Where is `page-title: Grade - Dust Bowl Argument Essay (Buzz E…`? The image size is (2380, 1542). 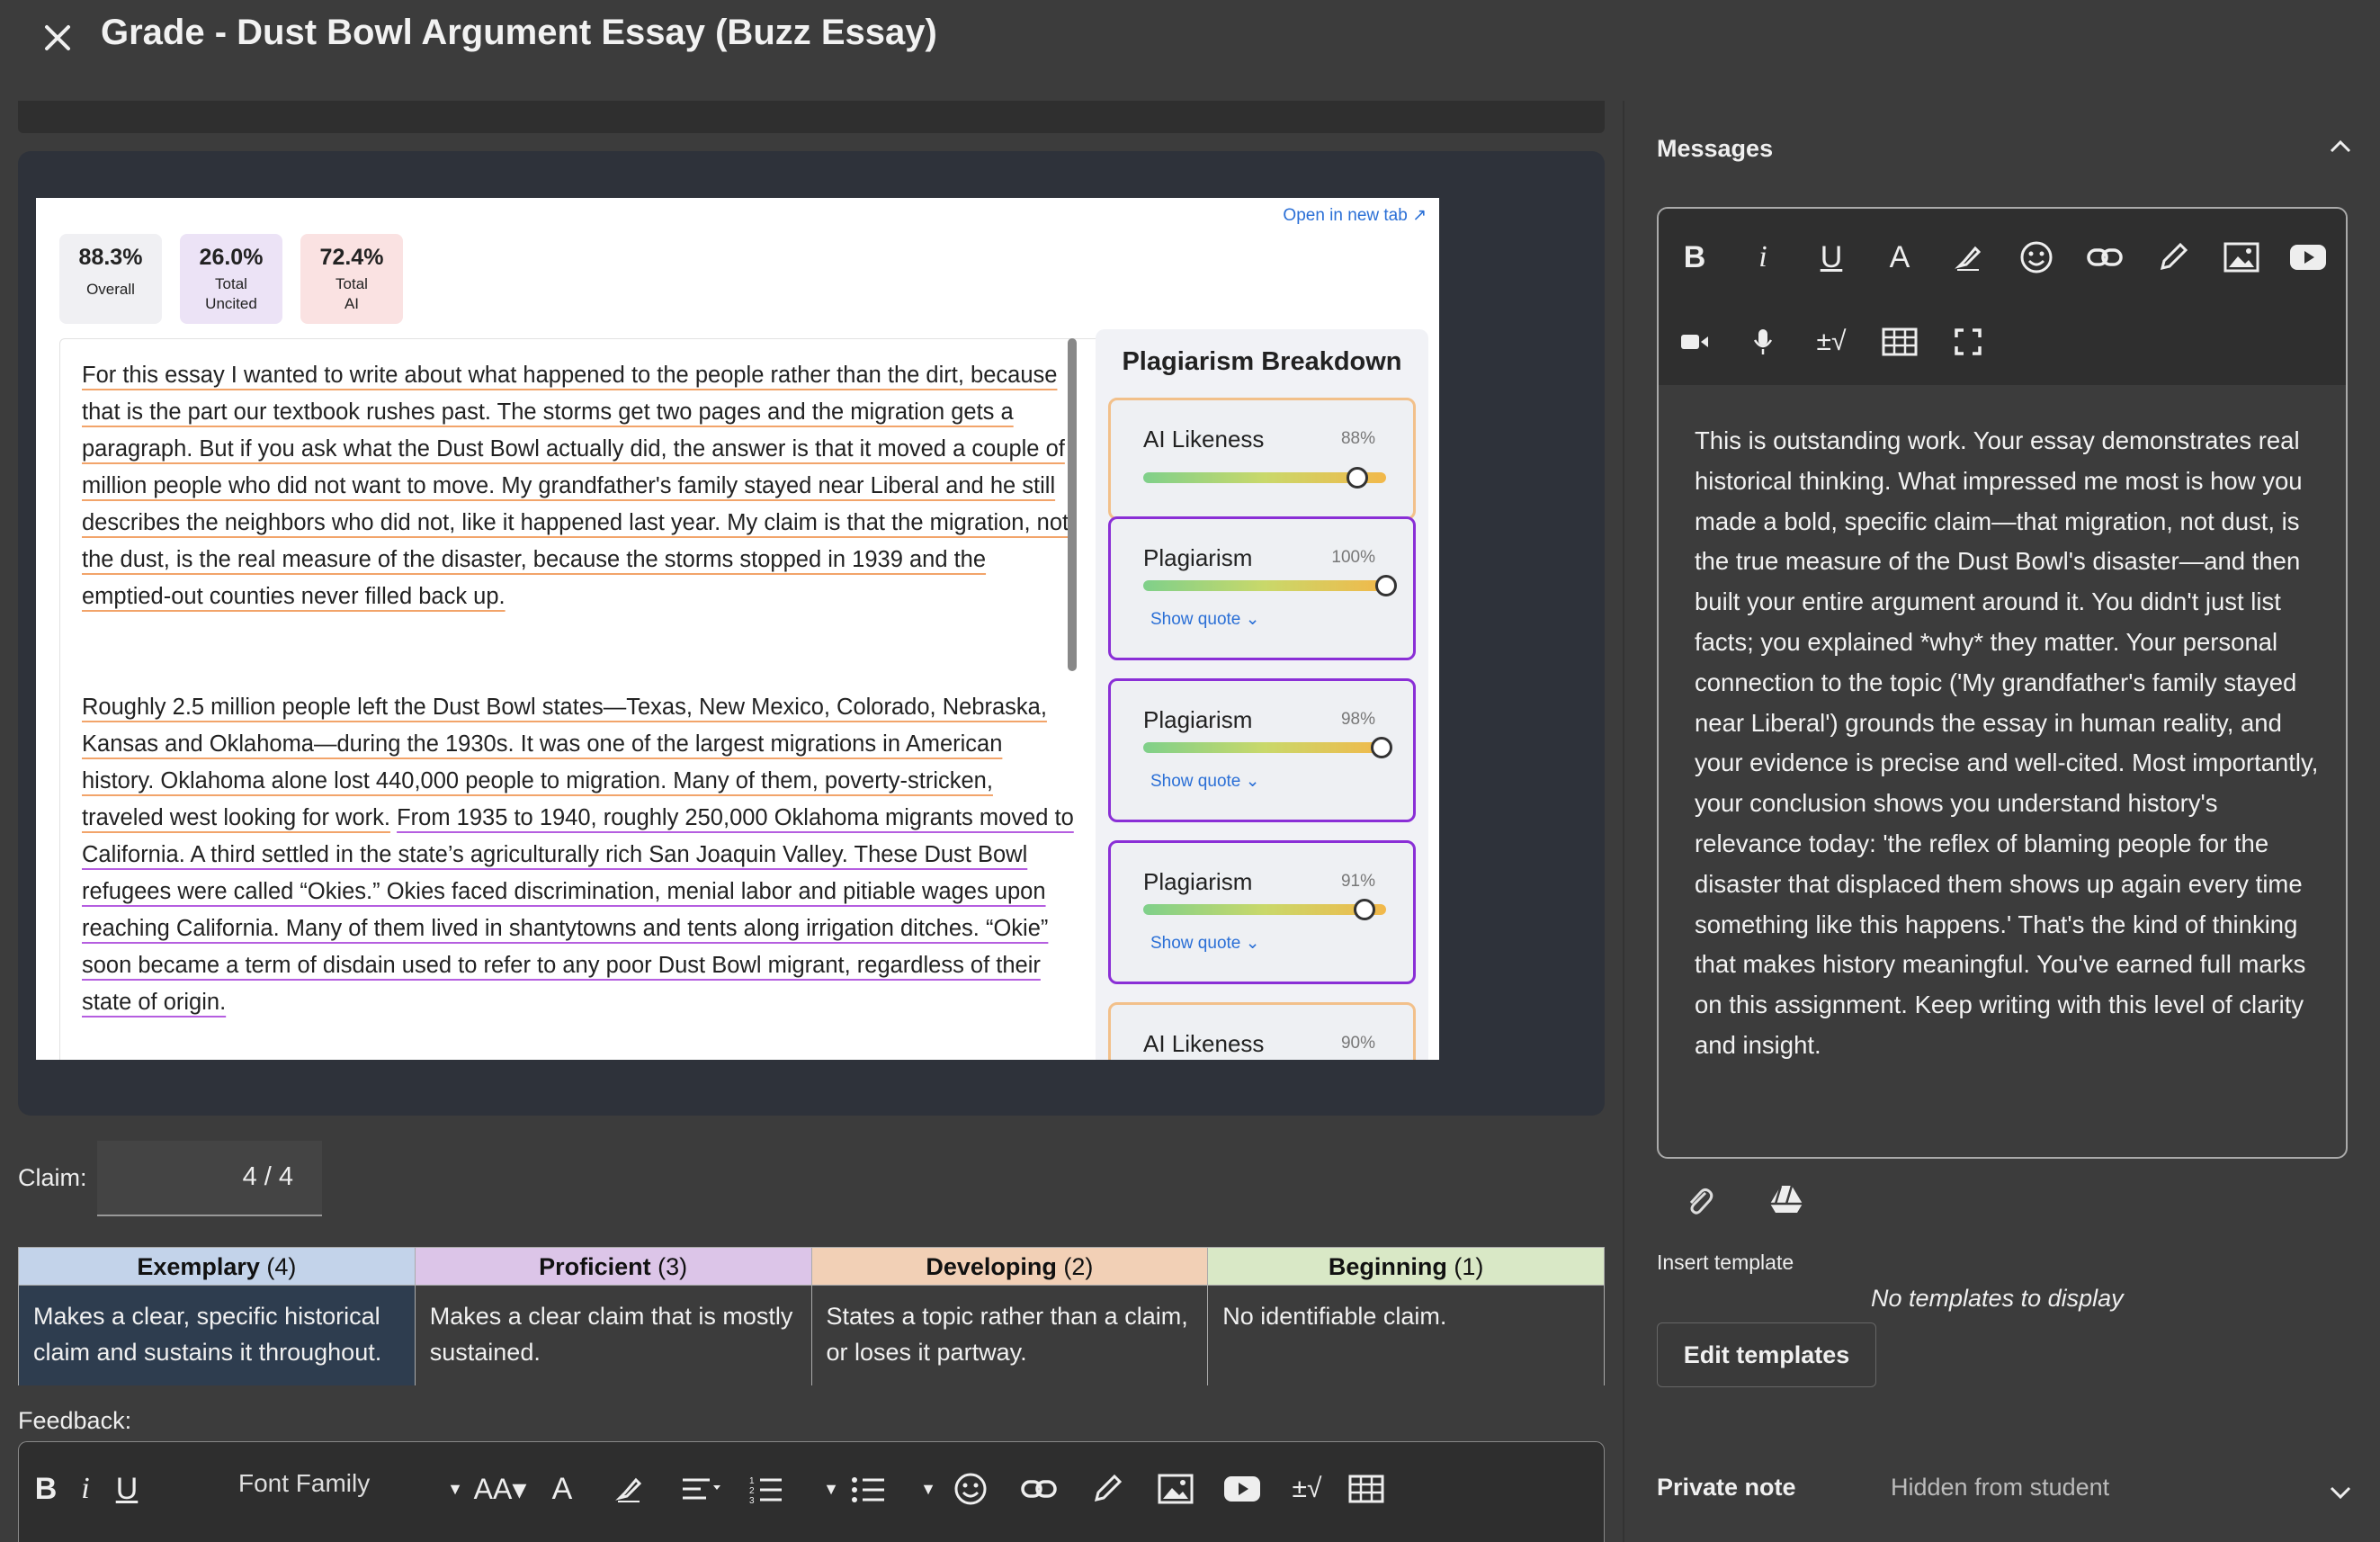
page-title: Grade - Dust Bowl Argument Essay (Buzz E… is located at coordinates (519, 32).